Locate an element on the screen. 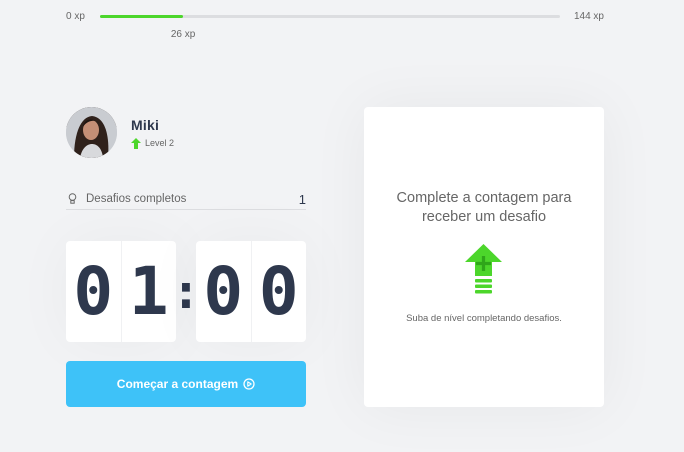  level-up-arrow-icon is located at coordinates (136, 143).